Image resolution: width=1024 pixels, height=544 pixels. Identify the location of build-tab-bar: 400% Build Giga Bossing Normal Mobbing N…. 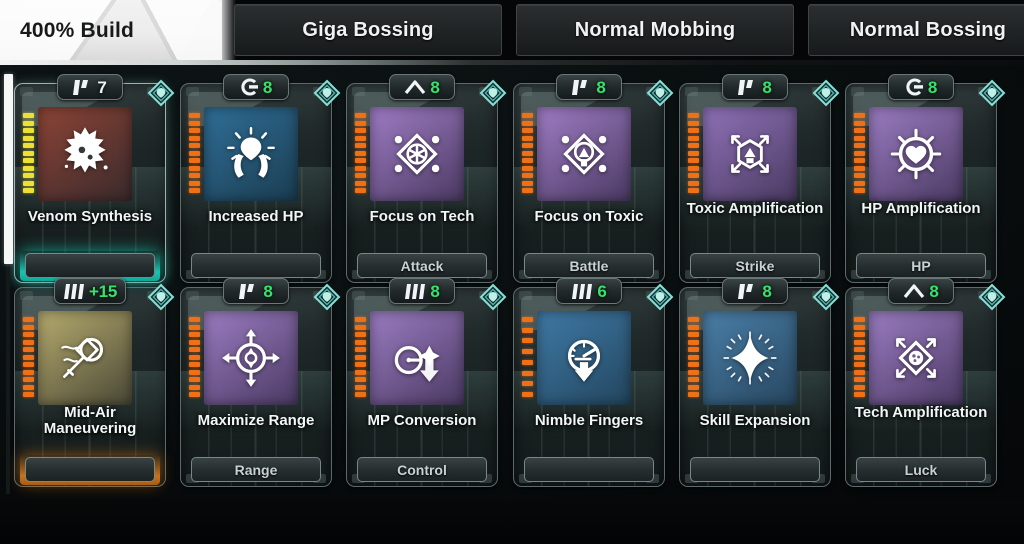
(512, 31).